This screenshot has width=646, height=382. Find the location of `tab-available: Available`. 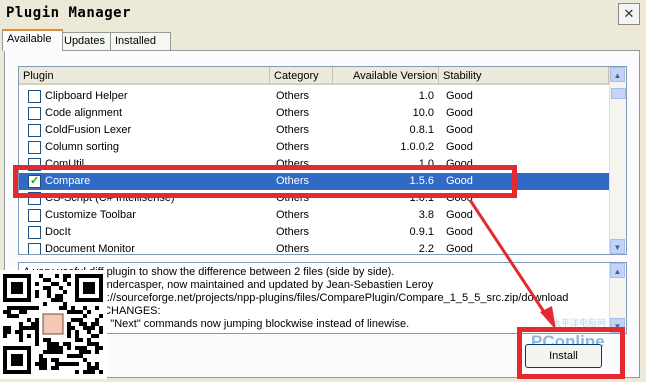

tab-available: Available is located at coordinates (32, 40).